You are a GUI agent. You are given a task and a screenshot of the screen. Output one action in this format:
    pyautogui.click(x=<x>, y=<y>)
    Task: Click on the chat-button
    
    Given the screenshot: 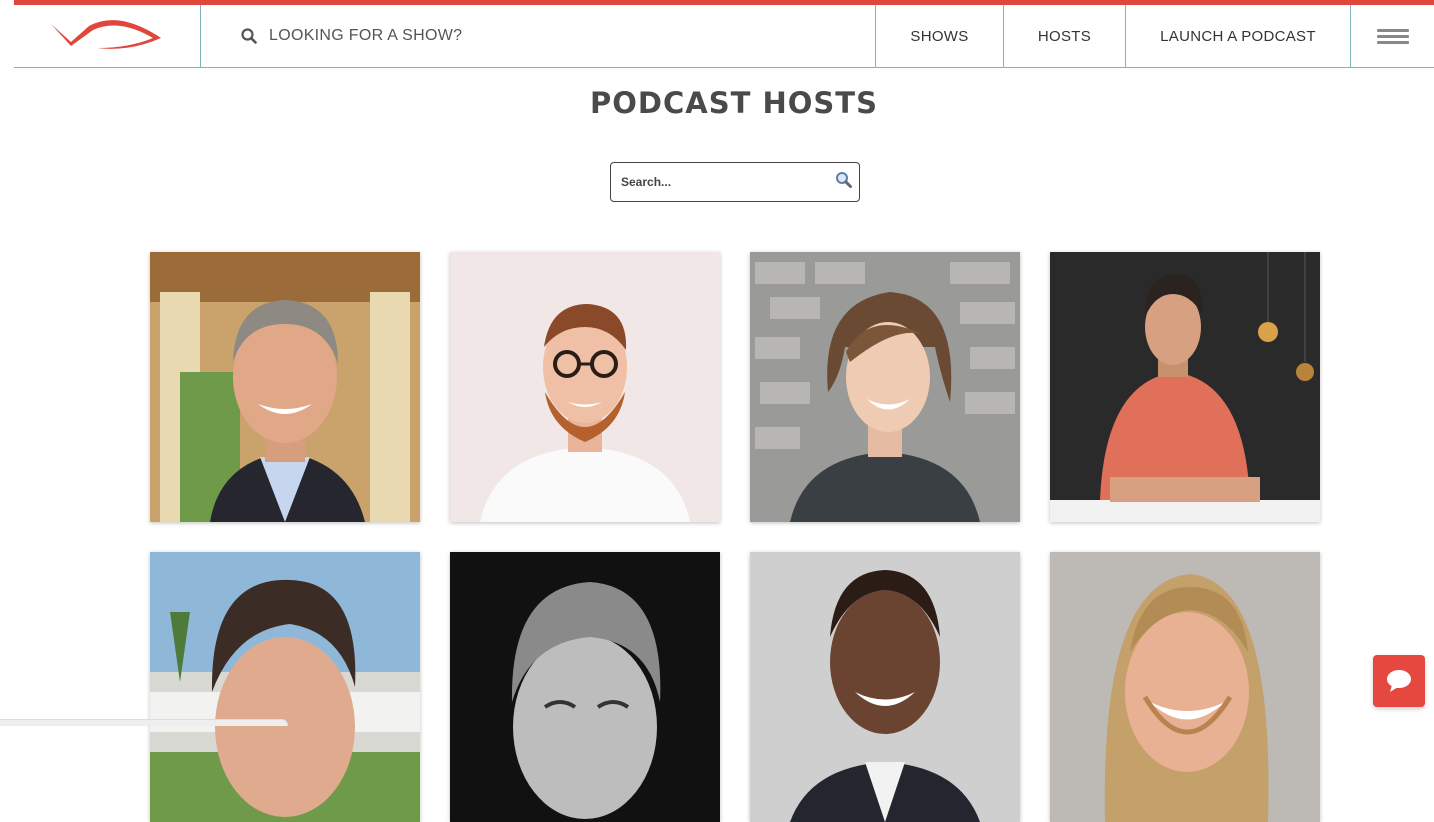 What is the action you would take?
    pyautogui.click(x=1399, y=681)
    